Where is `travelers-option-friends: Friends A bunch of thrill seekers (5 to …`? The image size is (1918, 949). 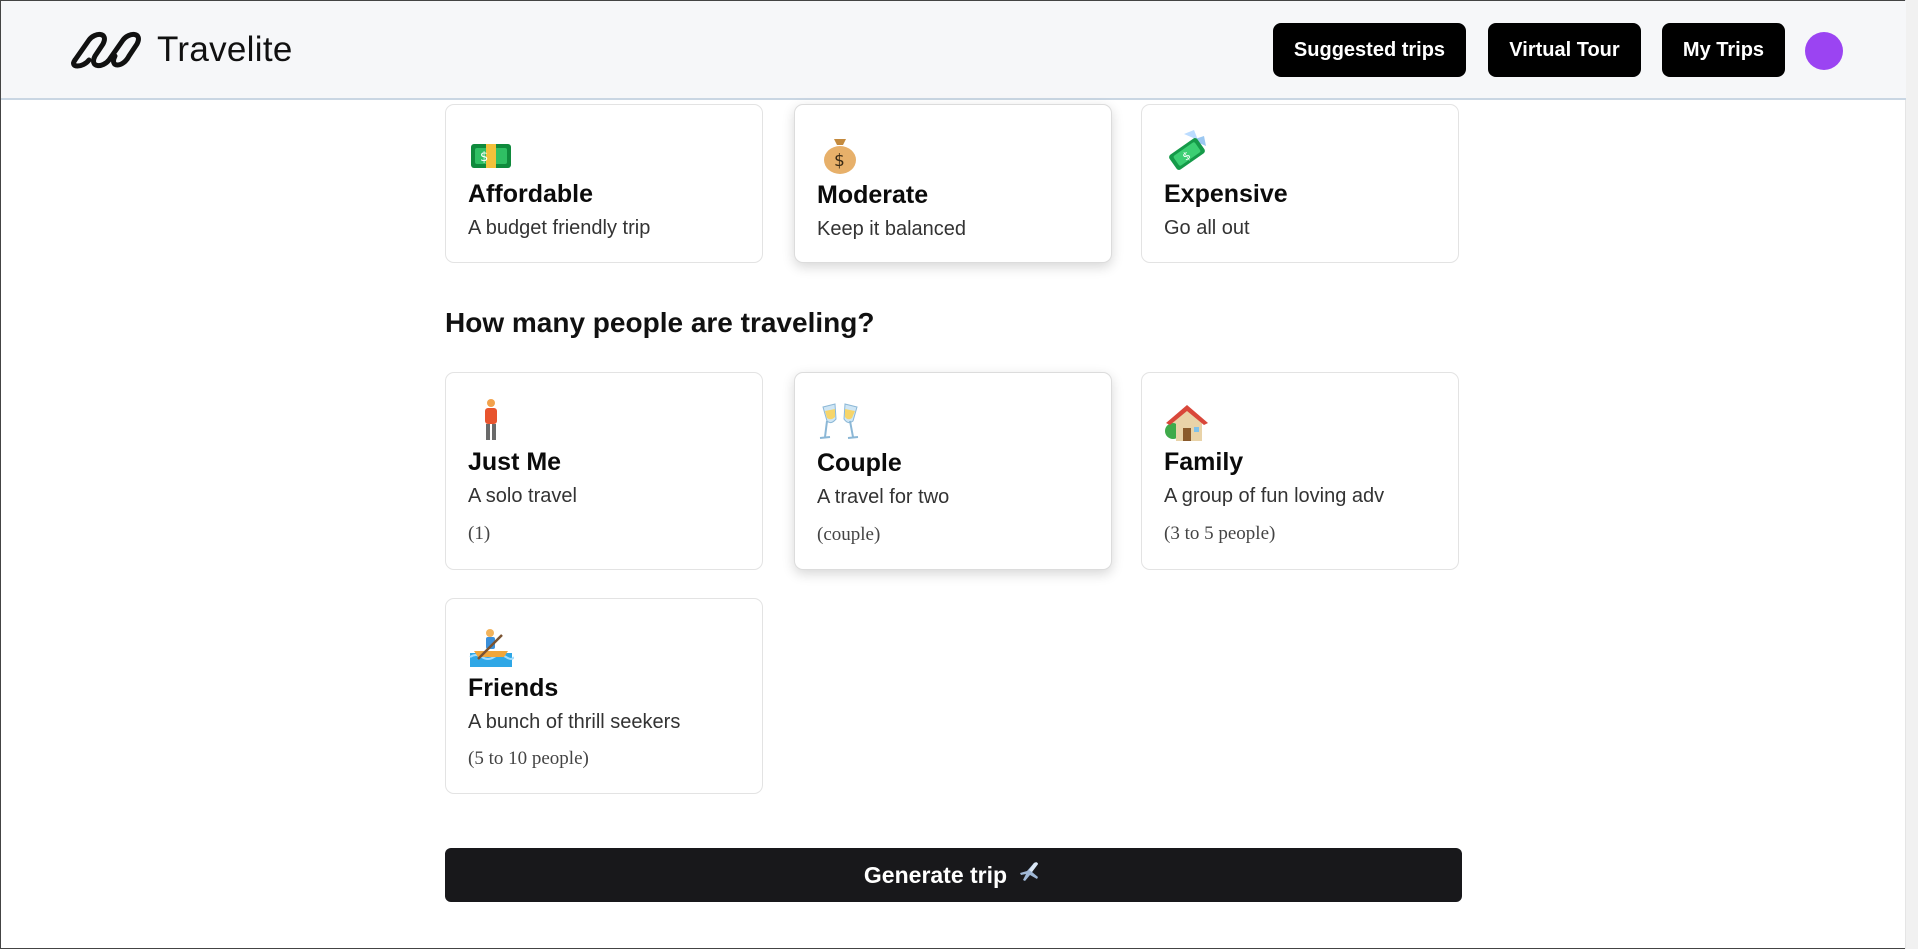 travelers-option-friends: Friends A bunch of thrill seekers (5 to … is located at coordinates (604, 696).